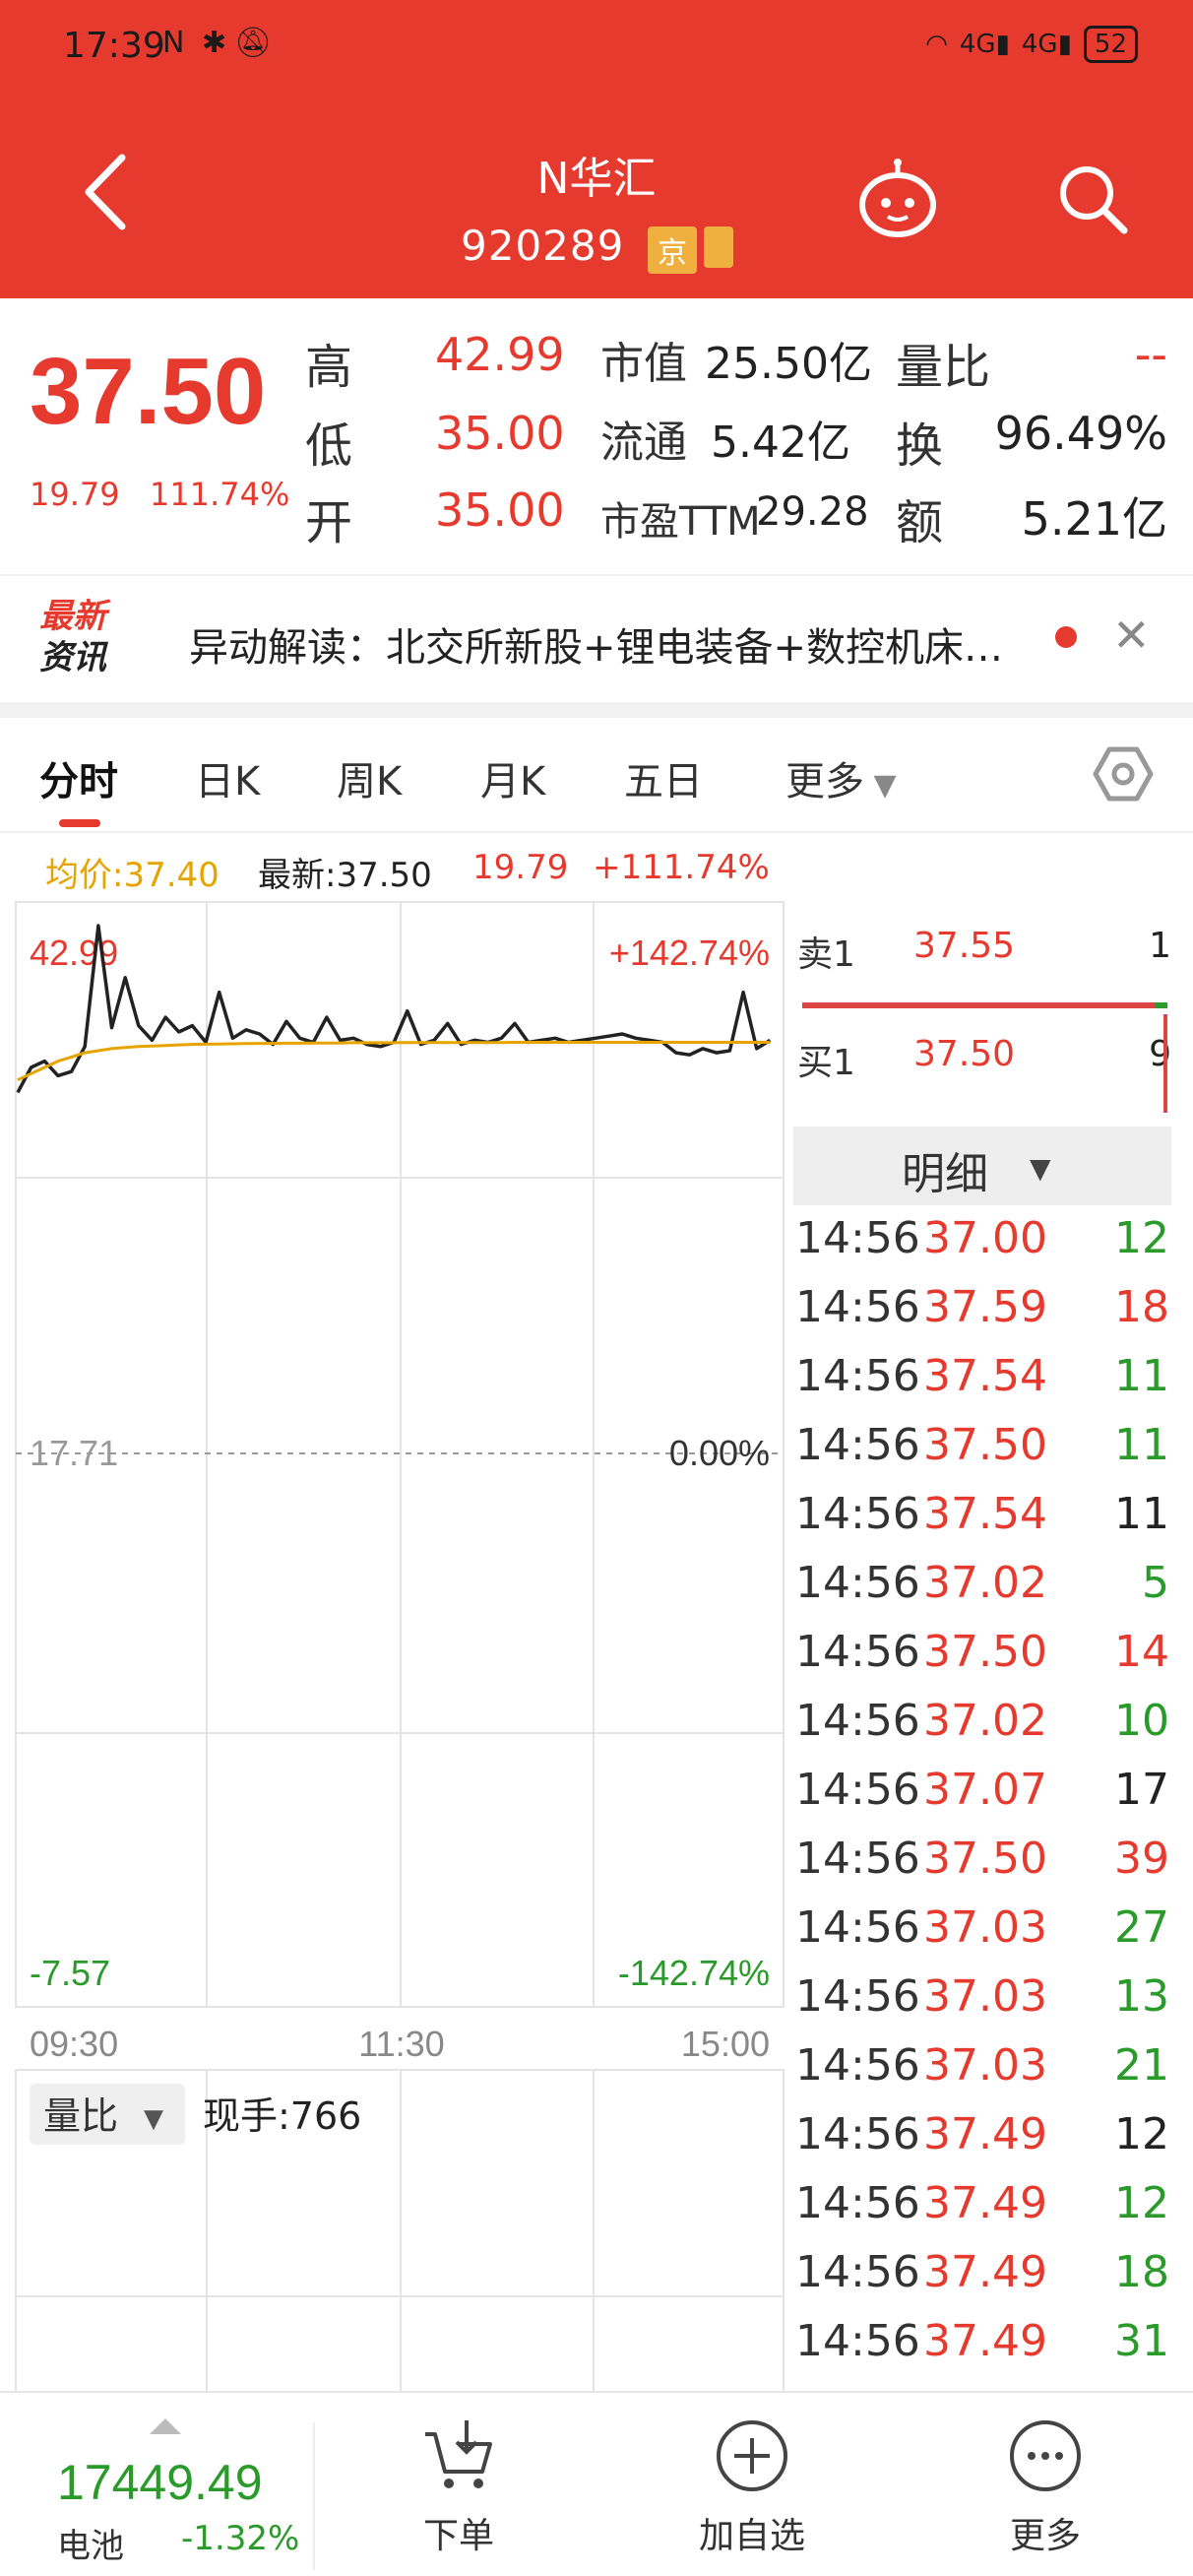  Describe the element at coordinates (643, 364) in the screenshot. I see `mcap-label: 市值` at that location.